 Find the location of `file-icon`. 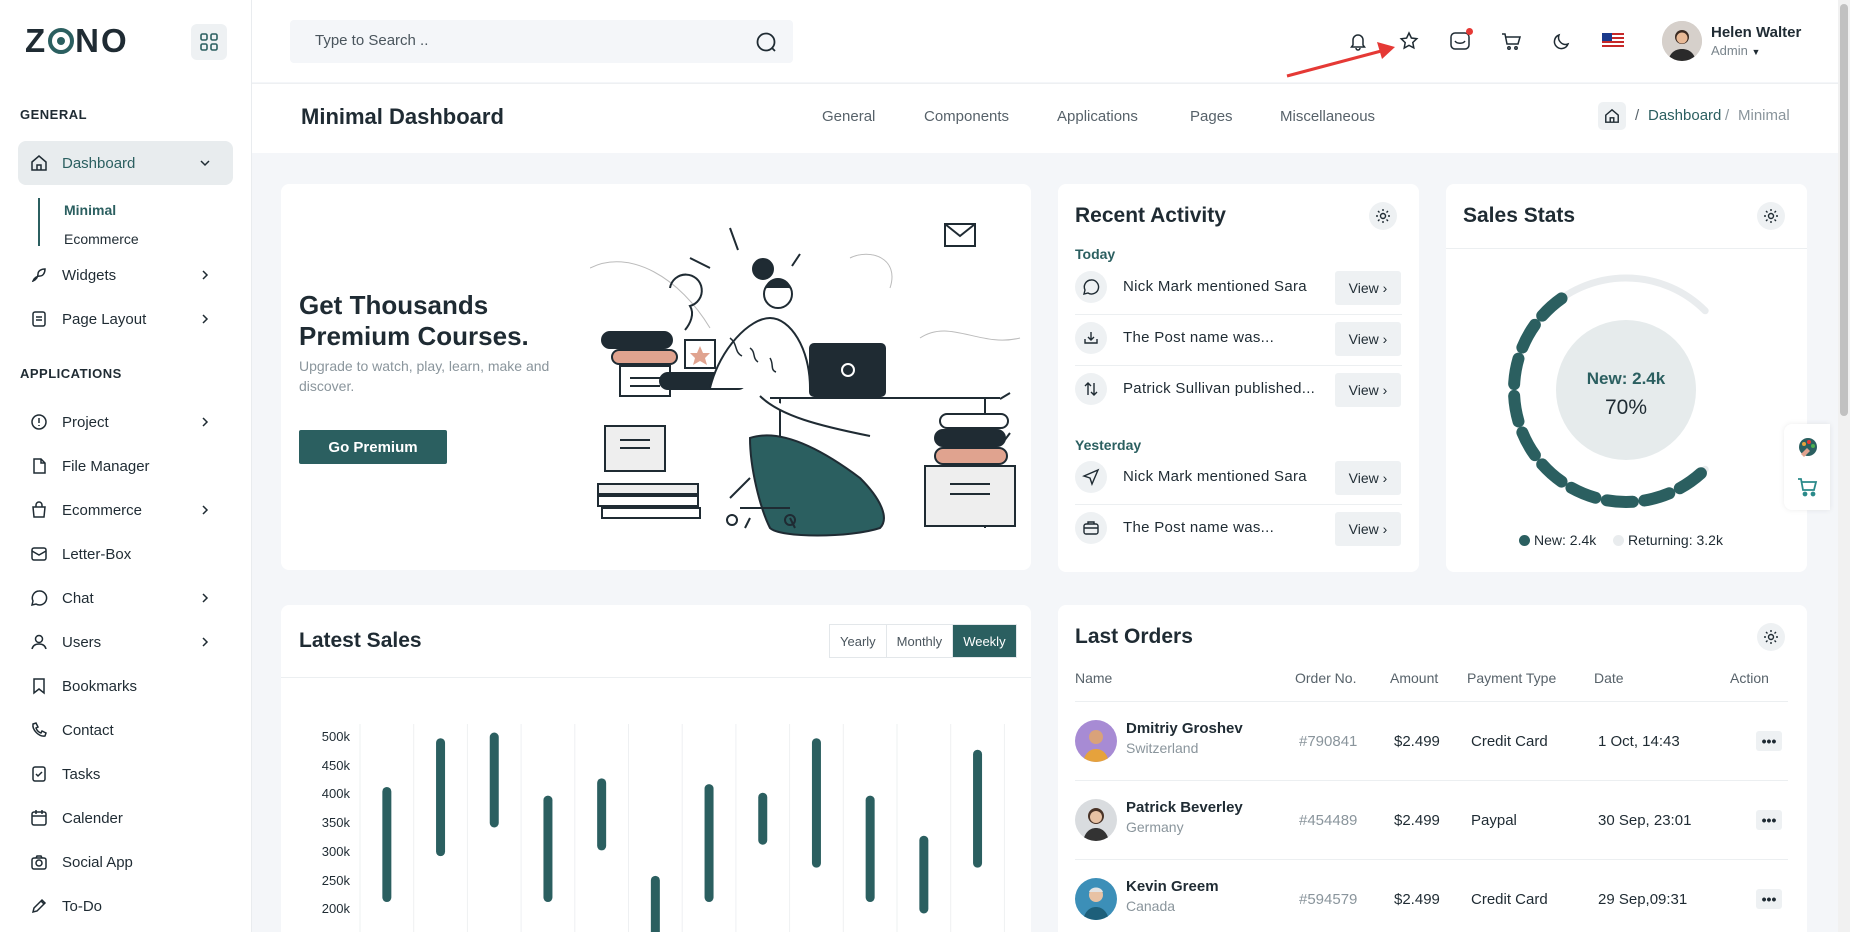

file-icon is located at coordinates (39, 466).